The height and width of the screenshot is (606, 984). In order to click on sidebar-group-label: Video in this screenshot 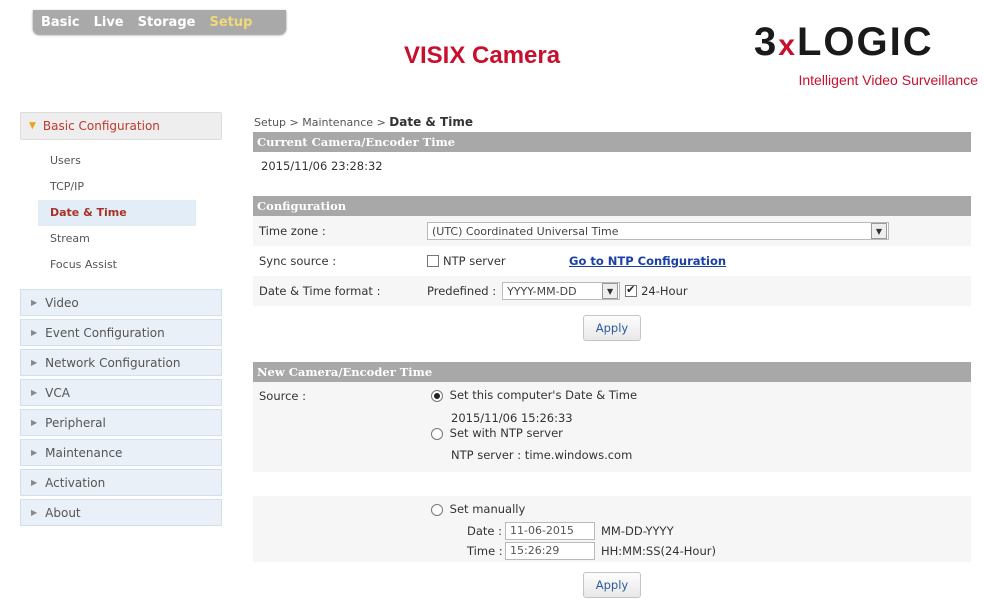, I will do `click(62, 302)`.